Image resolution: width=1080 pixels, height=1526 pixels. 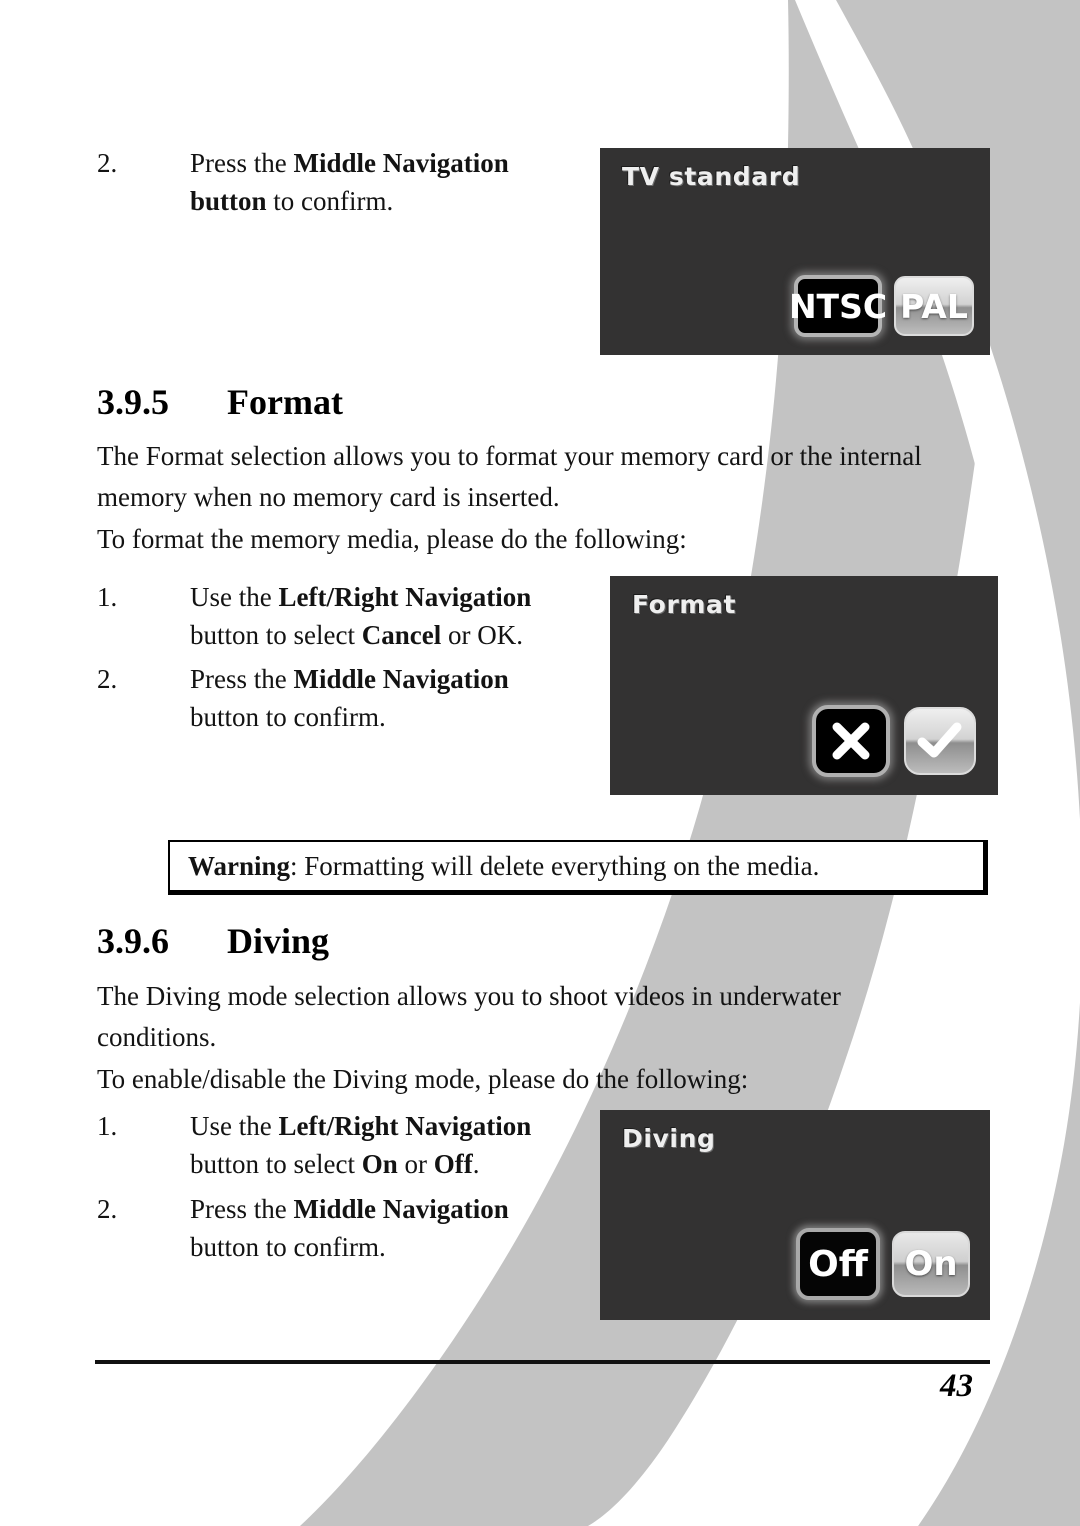 What do you see at coordinates (133, 402) in the screenshot?
I see `heading-number: 3.9.5` at bounding box center [133, 402].